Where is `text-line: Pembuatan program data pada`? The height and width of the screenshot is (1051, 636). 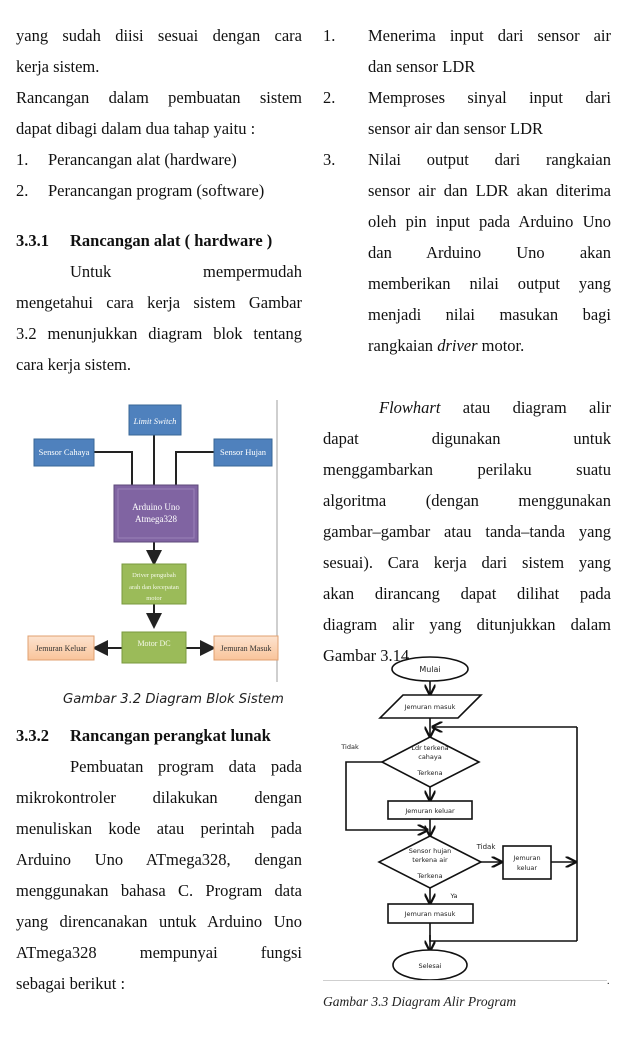
text-line: Pembuatan program data pada is located at coordinates (186, 766).